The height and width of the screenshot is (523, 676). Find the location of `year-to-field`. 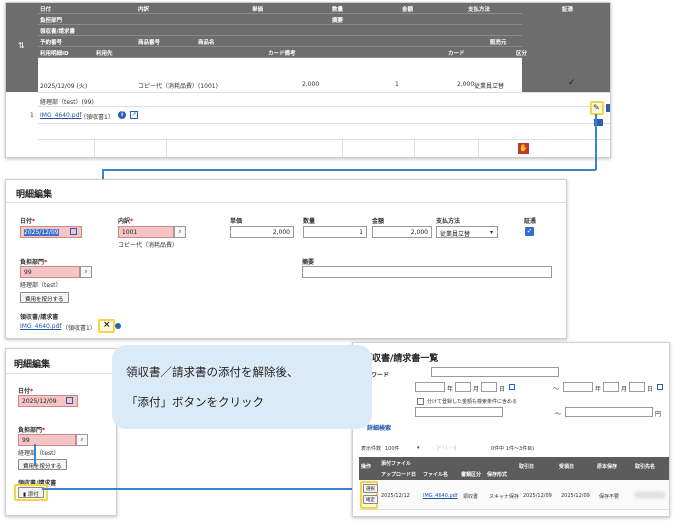

year-to-field is located at coordinates (578, 387).